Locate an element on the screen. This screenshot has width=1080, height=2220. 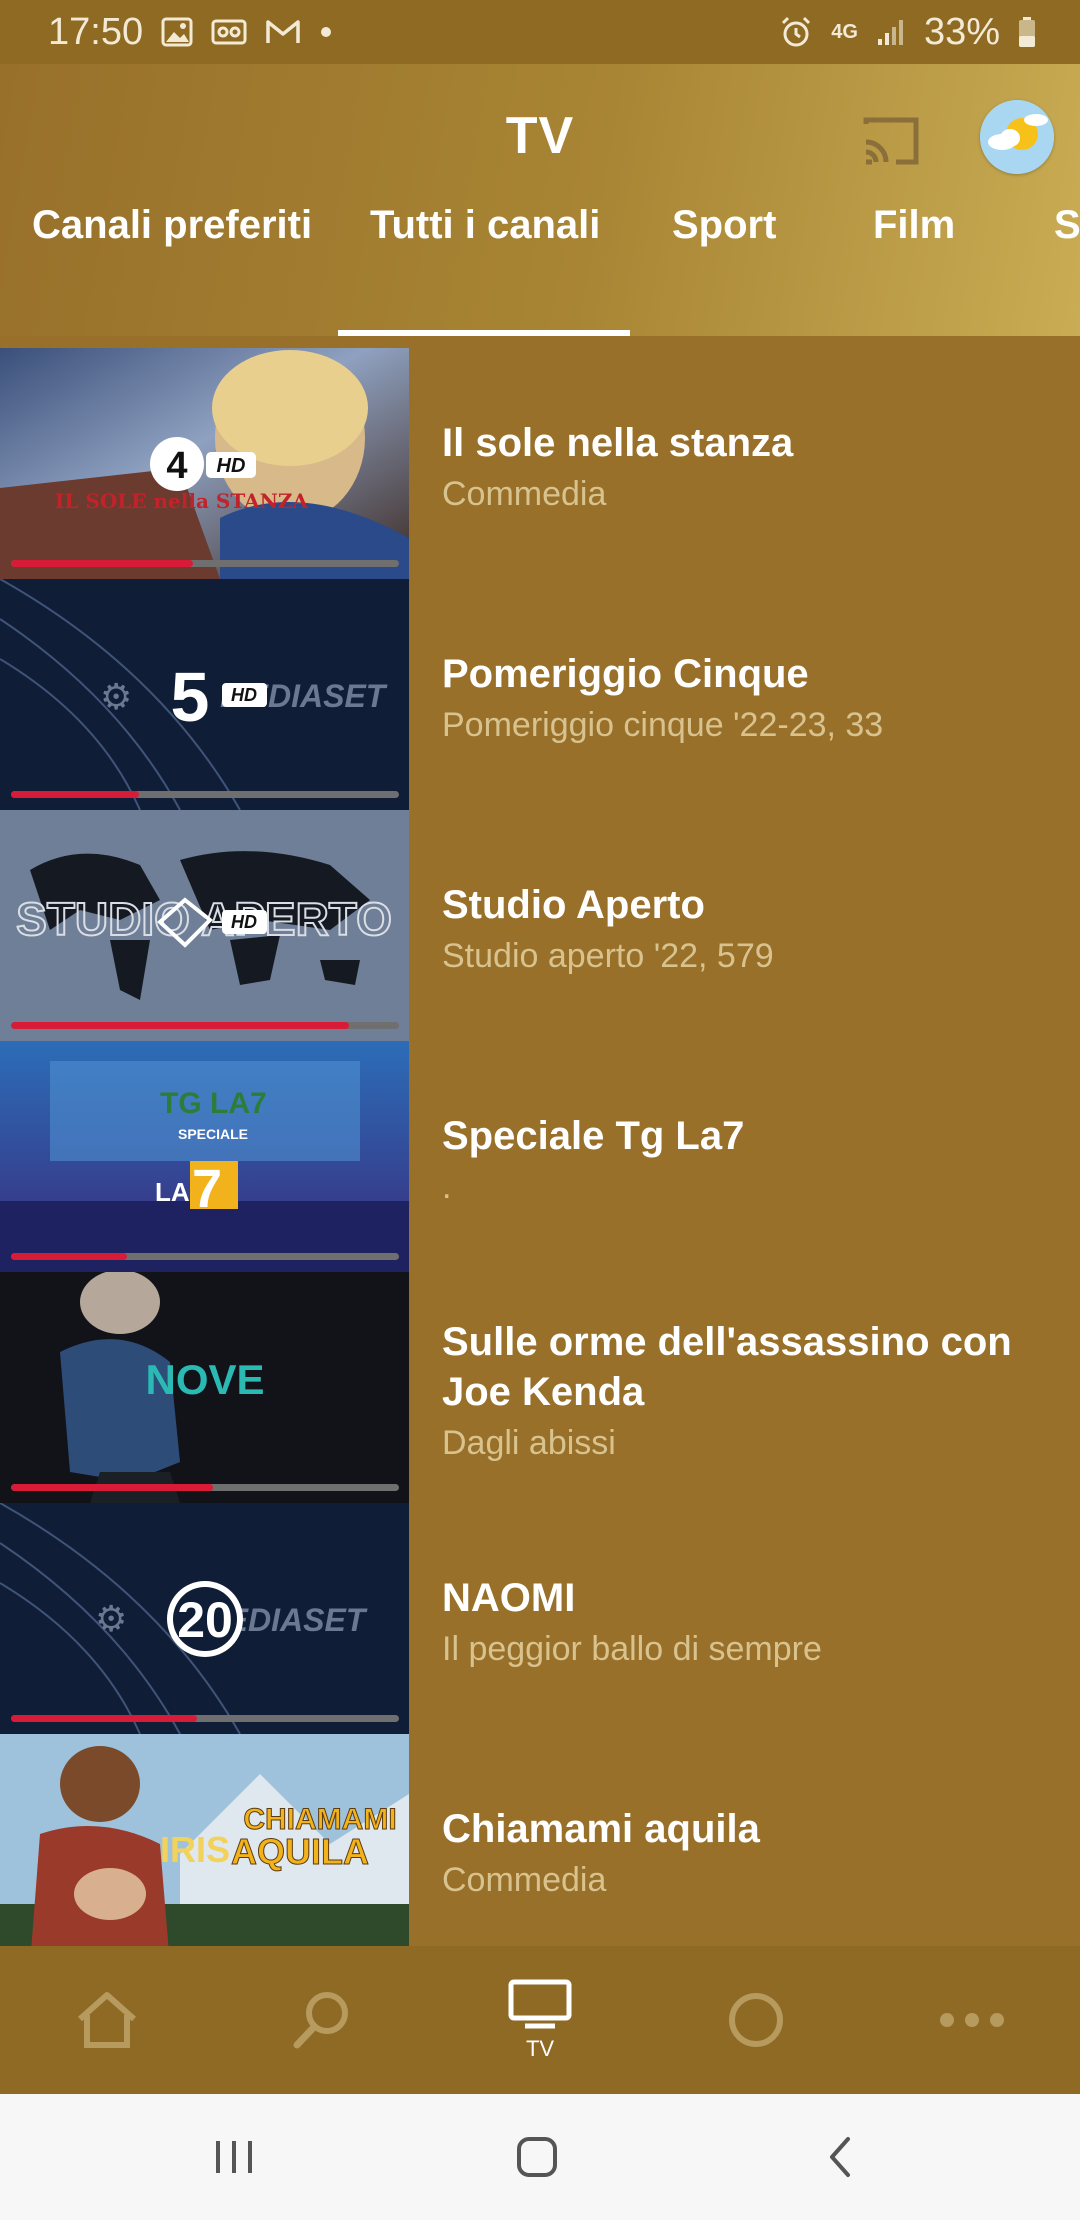
more-icon is located at coordinates (972, 2020).